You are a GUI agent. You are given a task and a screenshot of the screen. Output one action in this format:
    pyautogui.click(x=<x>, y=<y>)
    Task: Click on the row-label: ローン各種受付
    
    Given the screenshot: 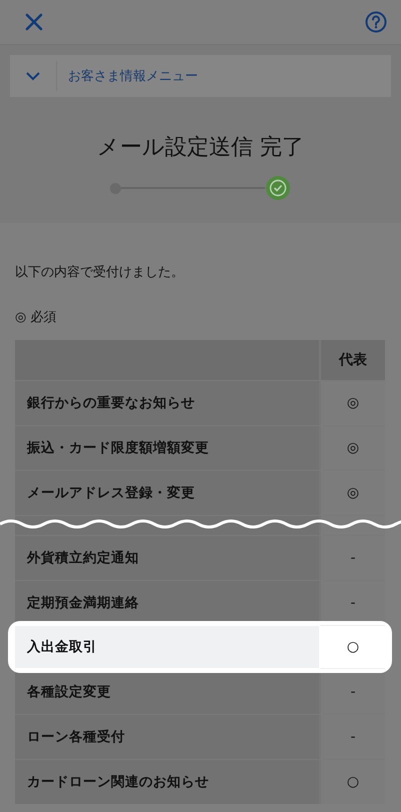 What is the action you would take?
    pyautogui.click(x=167, y=737)
    